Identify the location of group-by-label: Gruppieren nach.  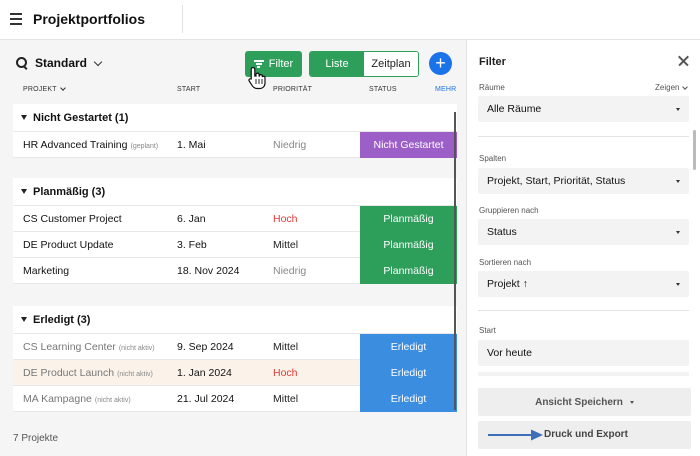
(509, 210).